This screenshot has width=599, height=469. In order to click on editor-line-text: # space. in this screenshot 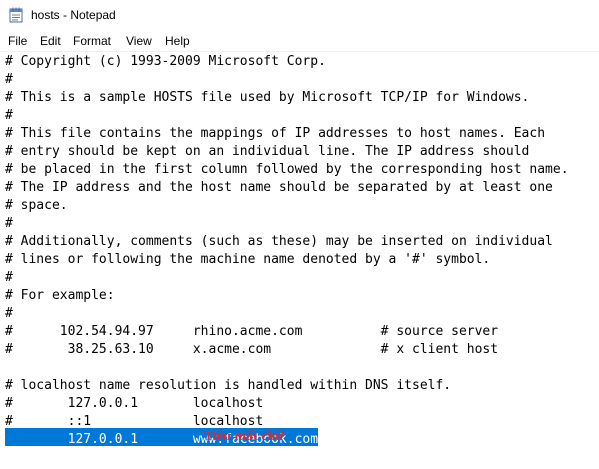, I will do `click(36, 205)`.